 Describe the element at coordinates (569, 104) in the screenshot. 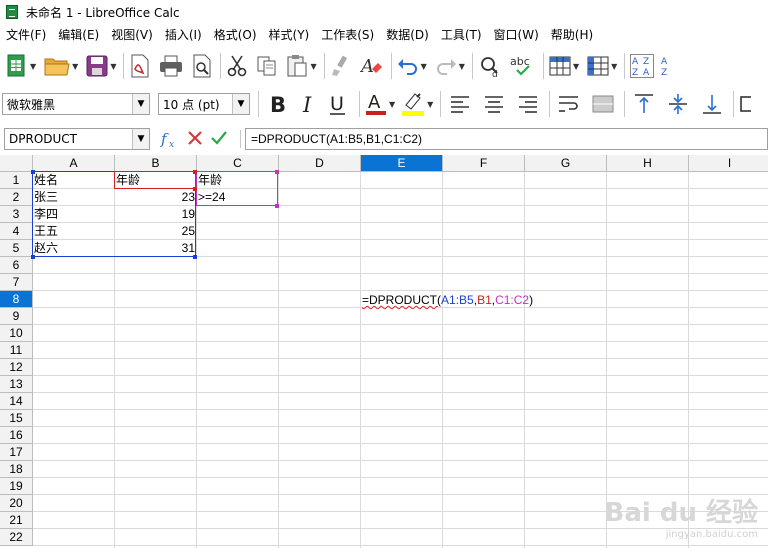

I see `wrap-text-button` at that location.